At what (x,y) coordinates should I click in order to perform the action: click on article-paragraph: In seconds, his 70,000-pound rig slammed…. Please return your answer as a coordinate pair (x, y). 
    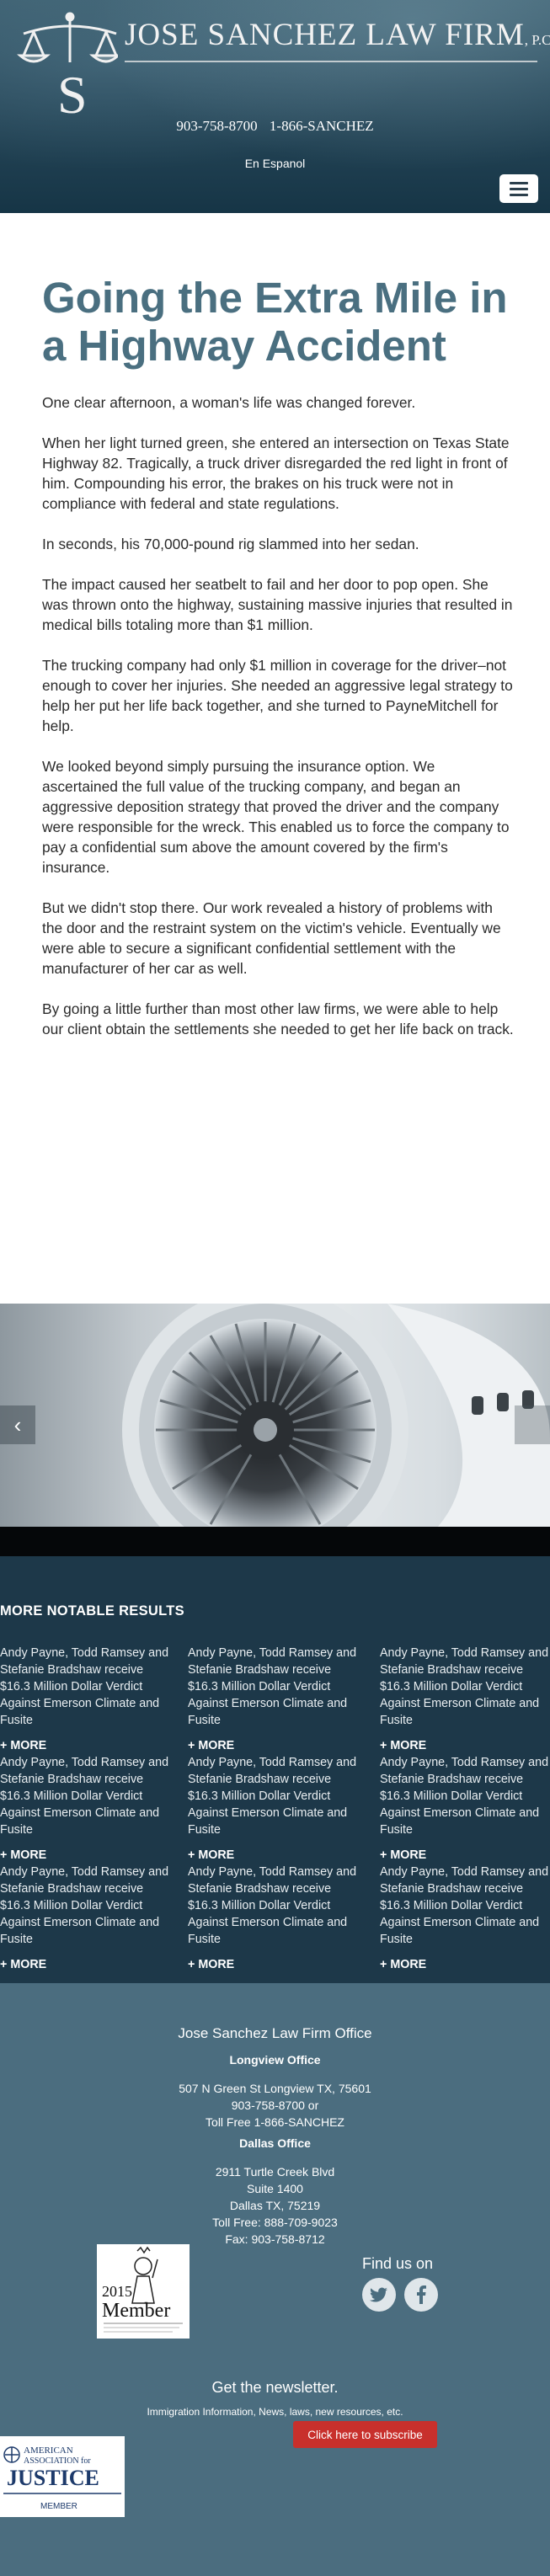
    Looking at the image, I should click on (230, 544).